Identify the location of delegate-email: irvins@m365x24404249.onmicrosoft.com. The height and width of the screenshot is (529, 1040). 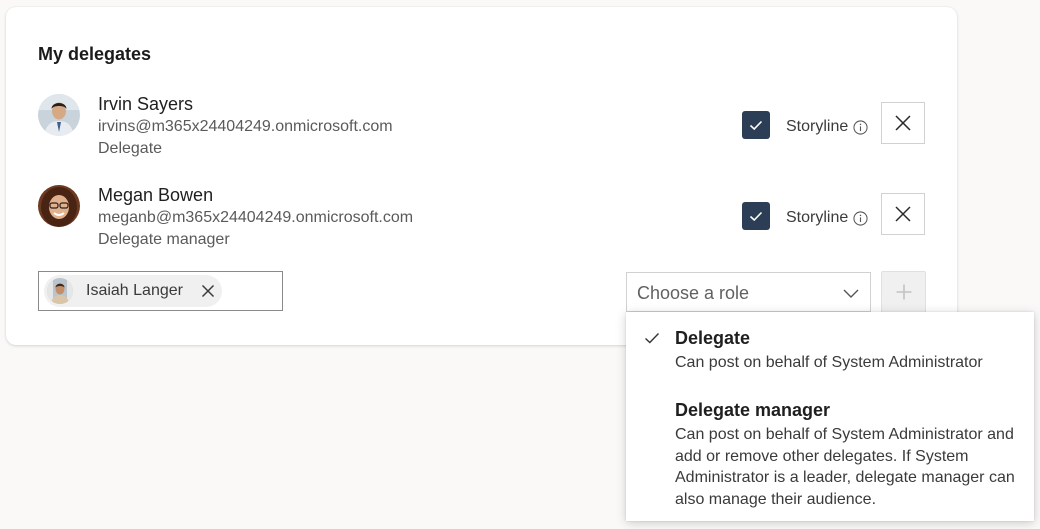
(245, 126).